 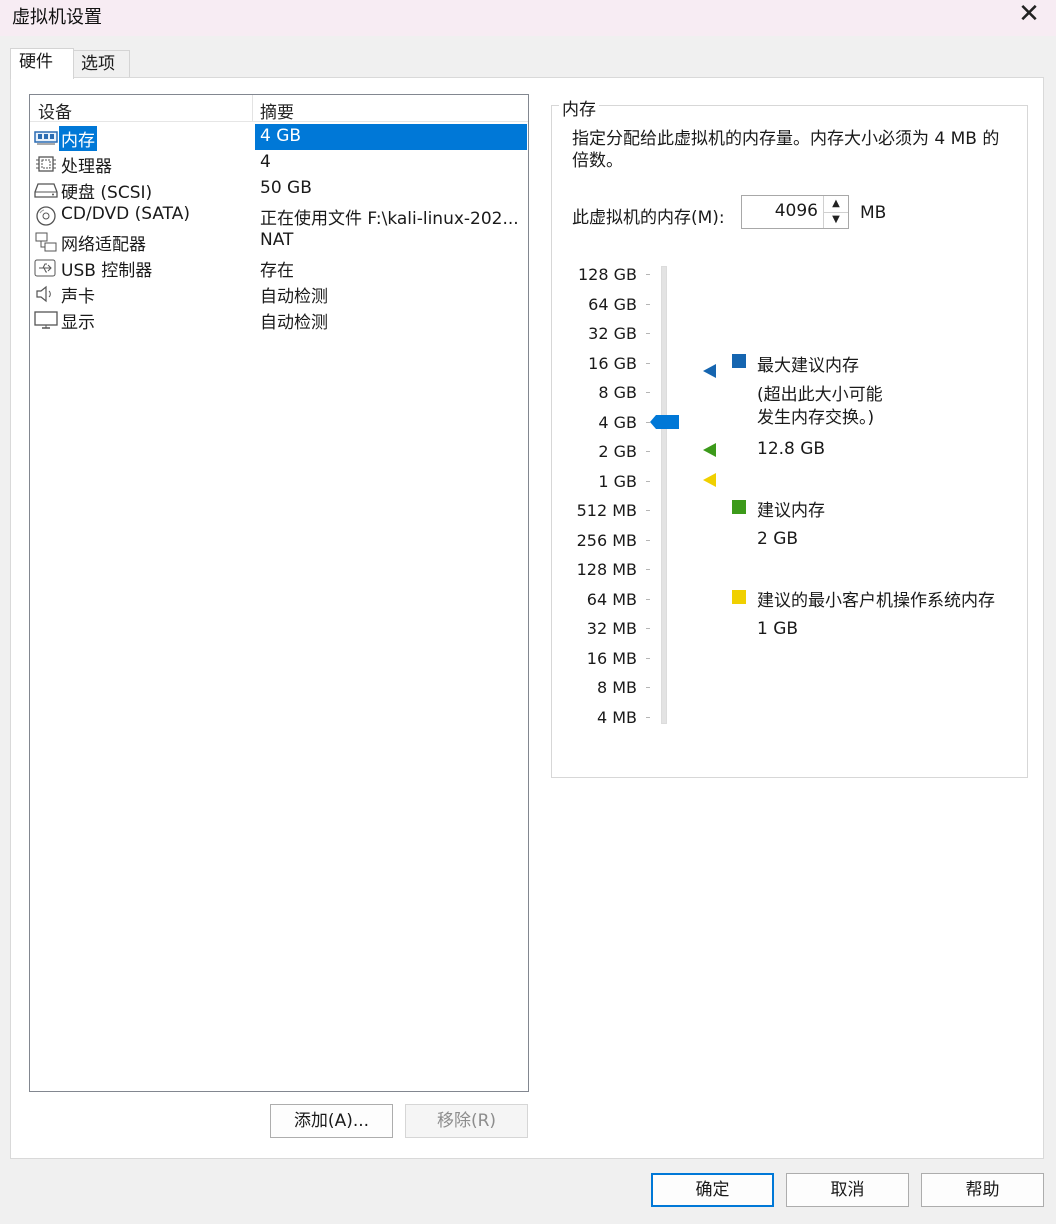 I want to click on device-name: 网络适配器, so click(x=103, y=245).